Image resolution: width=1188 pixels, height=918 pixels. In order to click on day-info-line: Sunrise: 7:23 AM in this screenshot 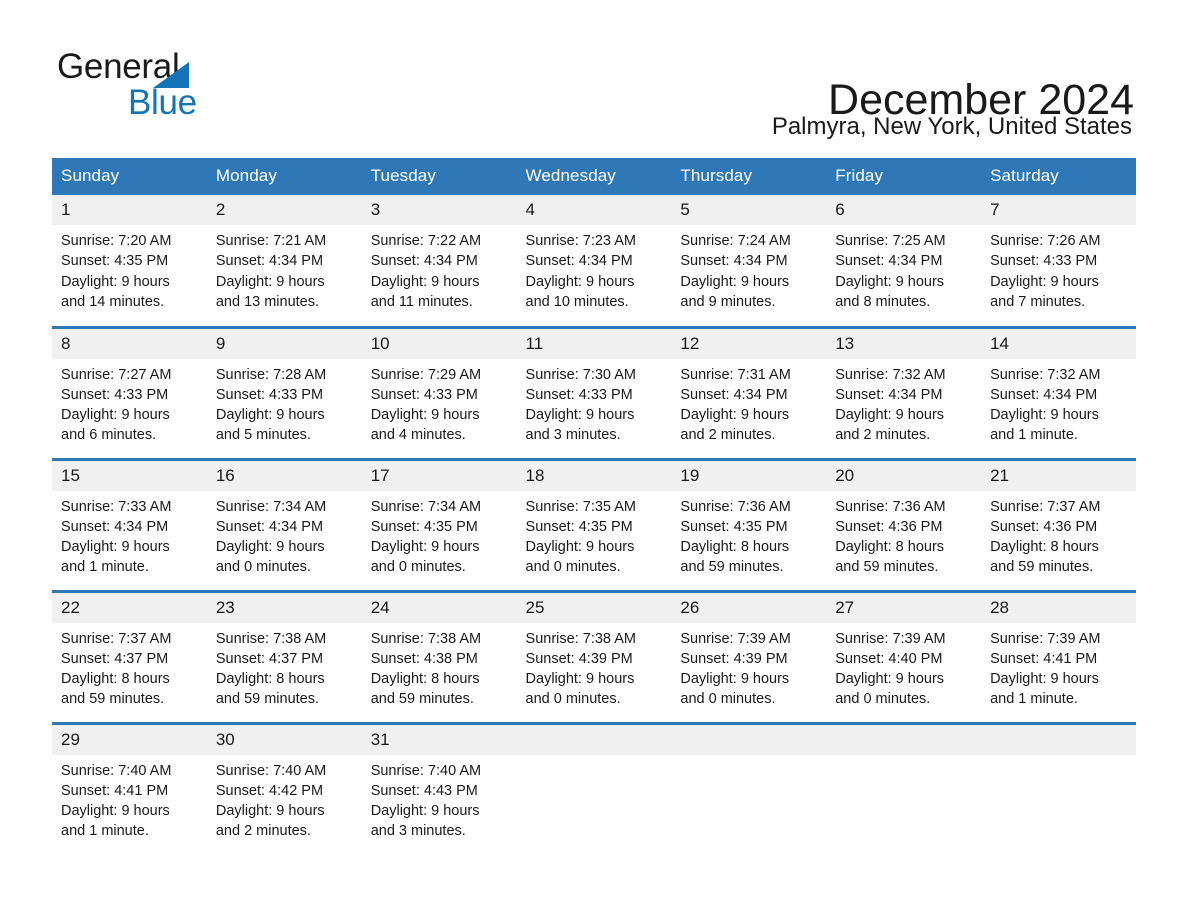, I will do `click(580, 241)`.